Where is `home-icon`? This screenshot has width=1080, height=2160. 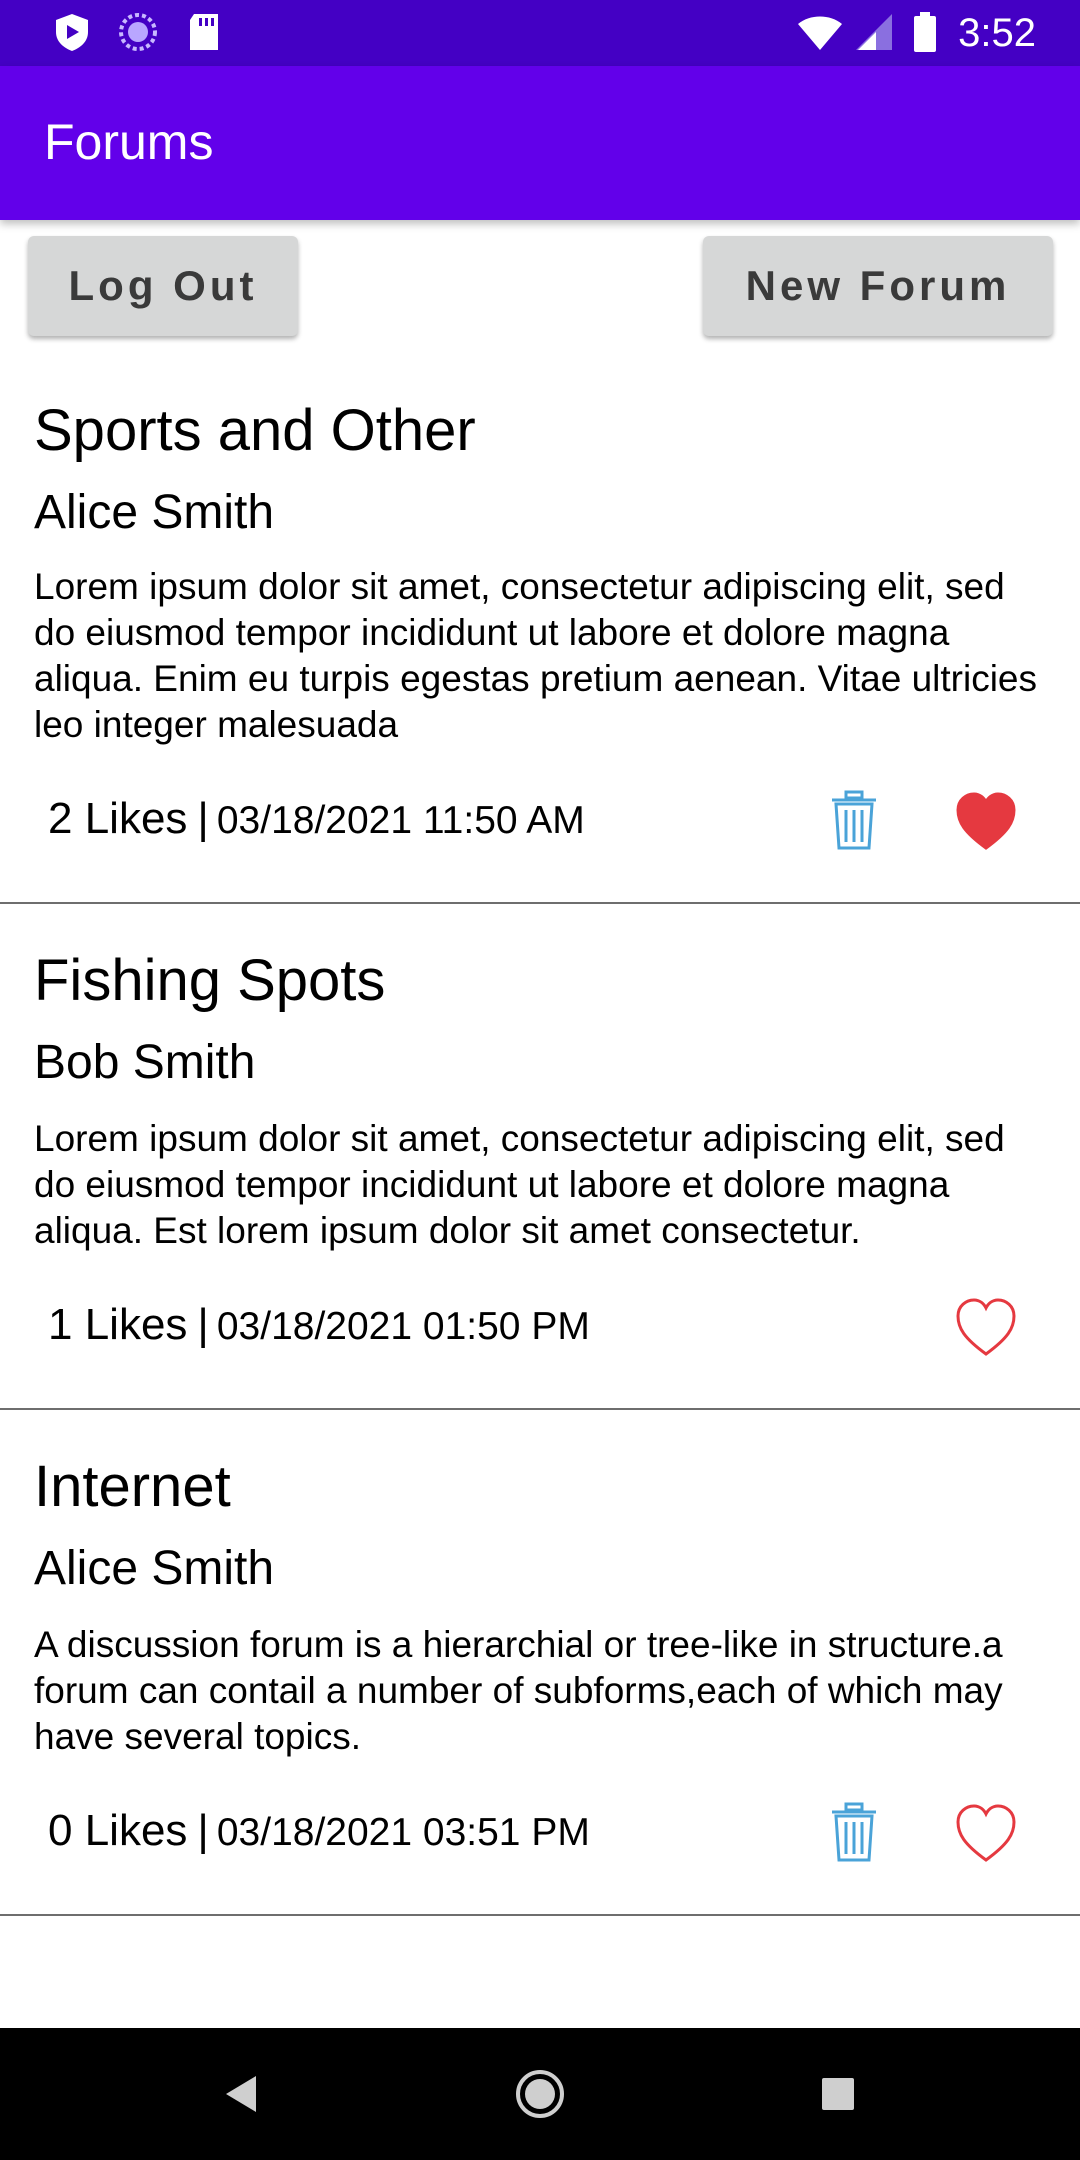
home-icon is located at coordinates (540, 2094).